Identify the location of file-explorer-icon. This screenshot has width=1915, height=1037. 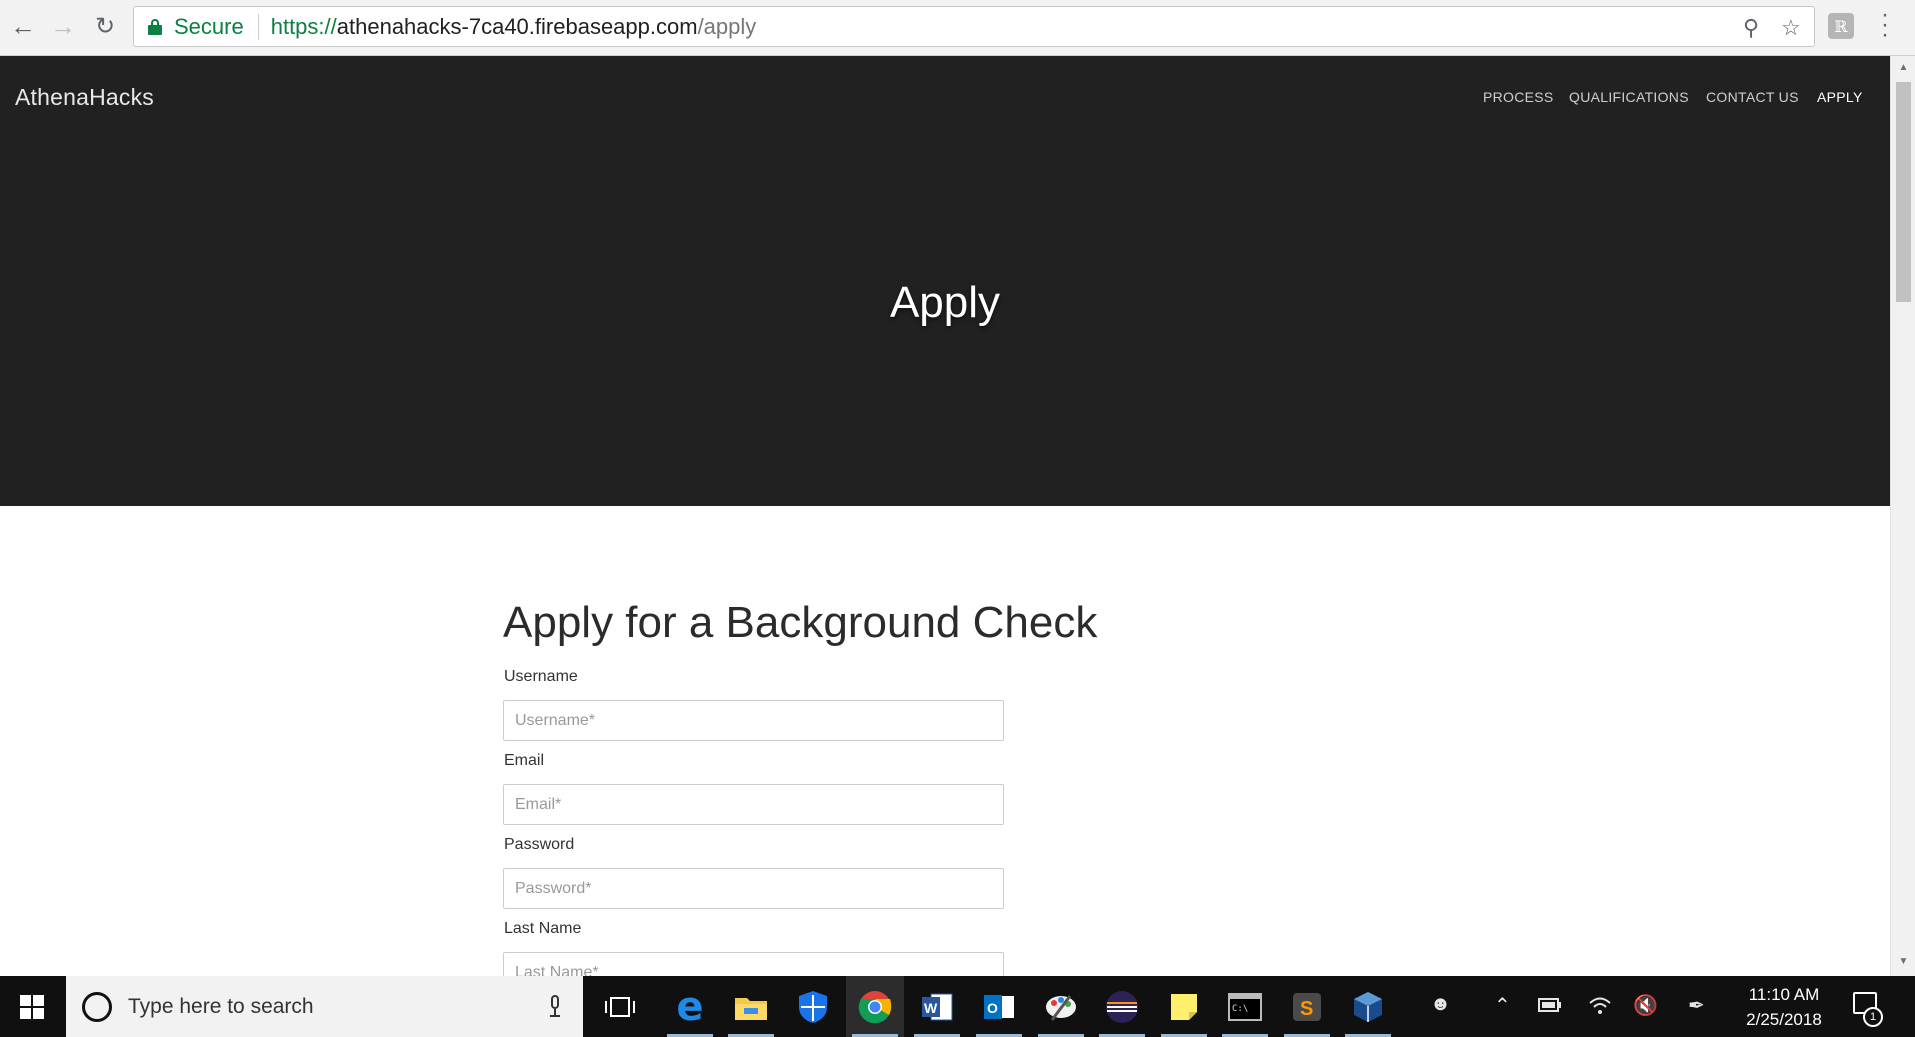
(751, 1006).